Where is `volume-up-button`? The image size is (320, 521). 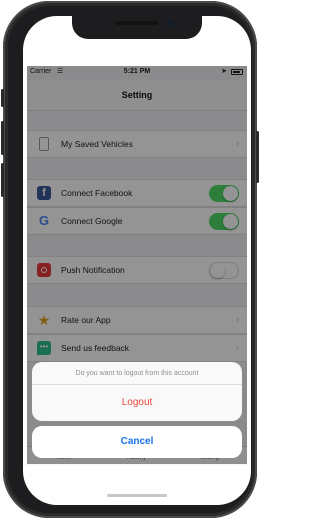 volume-up-button is located at coordinates (2, 138).